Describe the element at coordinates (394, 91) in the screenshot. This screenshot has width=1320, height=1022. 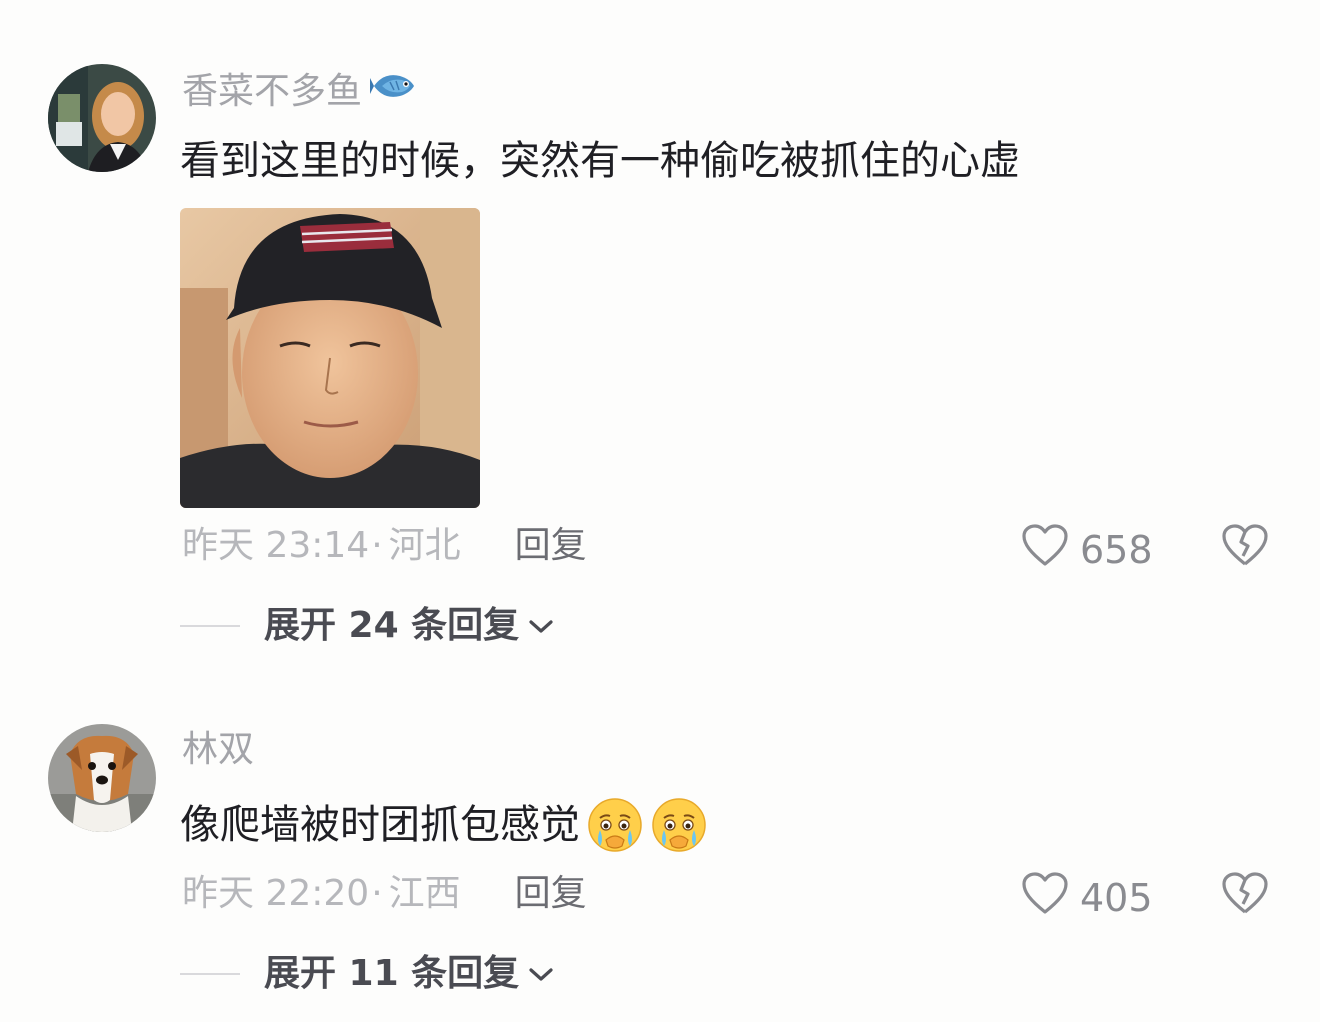
I see `fish-icon` at that location.